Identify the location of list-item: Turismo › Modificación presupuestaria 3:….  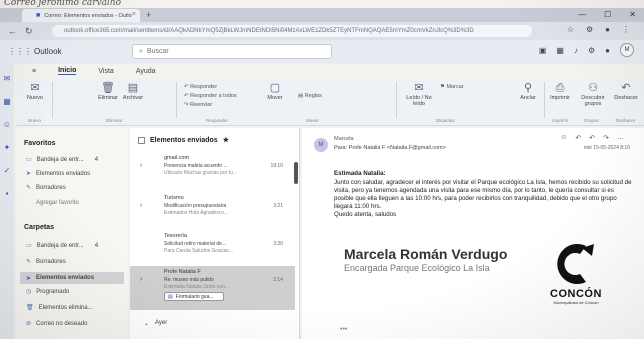
(212, 210).